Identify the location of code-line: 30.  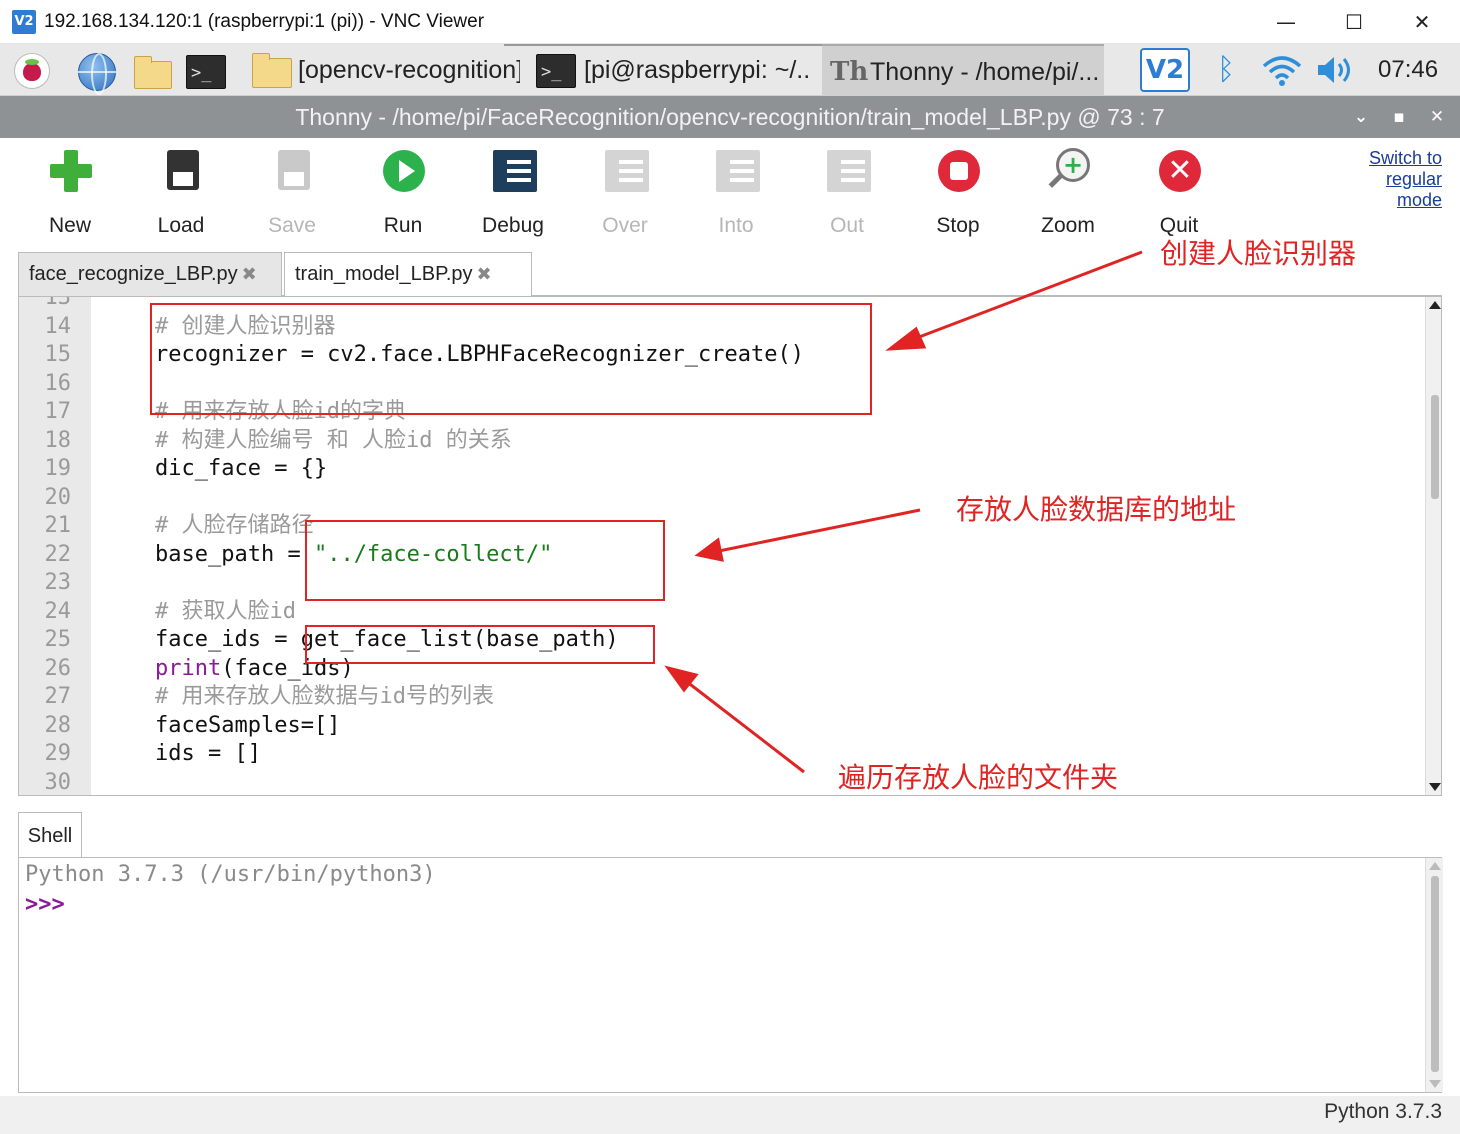
(719, 782).